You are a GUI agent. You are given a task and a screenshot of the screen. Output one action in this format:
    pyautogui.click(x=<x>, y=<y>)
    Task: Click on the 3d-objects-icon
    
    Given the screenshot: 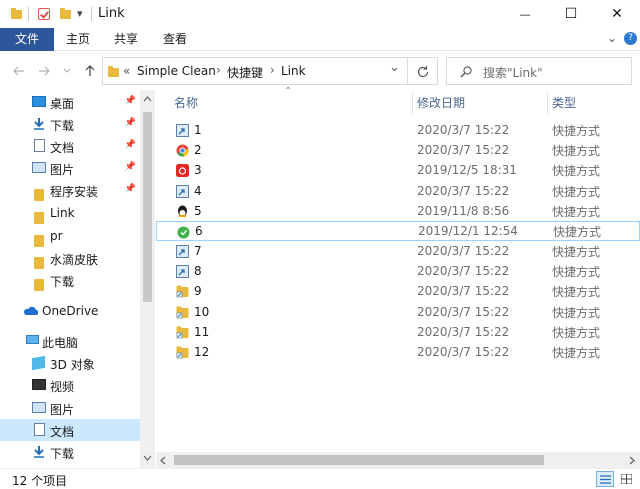 What is the action you would take?
    pyautogui.click(x=38, y=363)
    